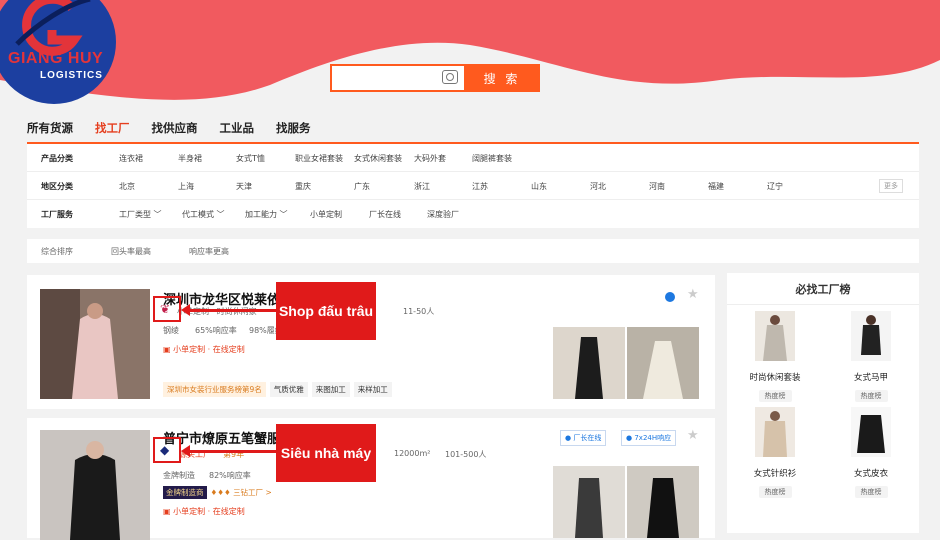  I want to click on filter-dropdown: 加工能力 ﹀, so click(266, 214).